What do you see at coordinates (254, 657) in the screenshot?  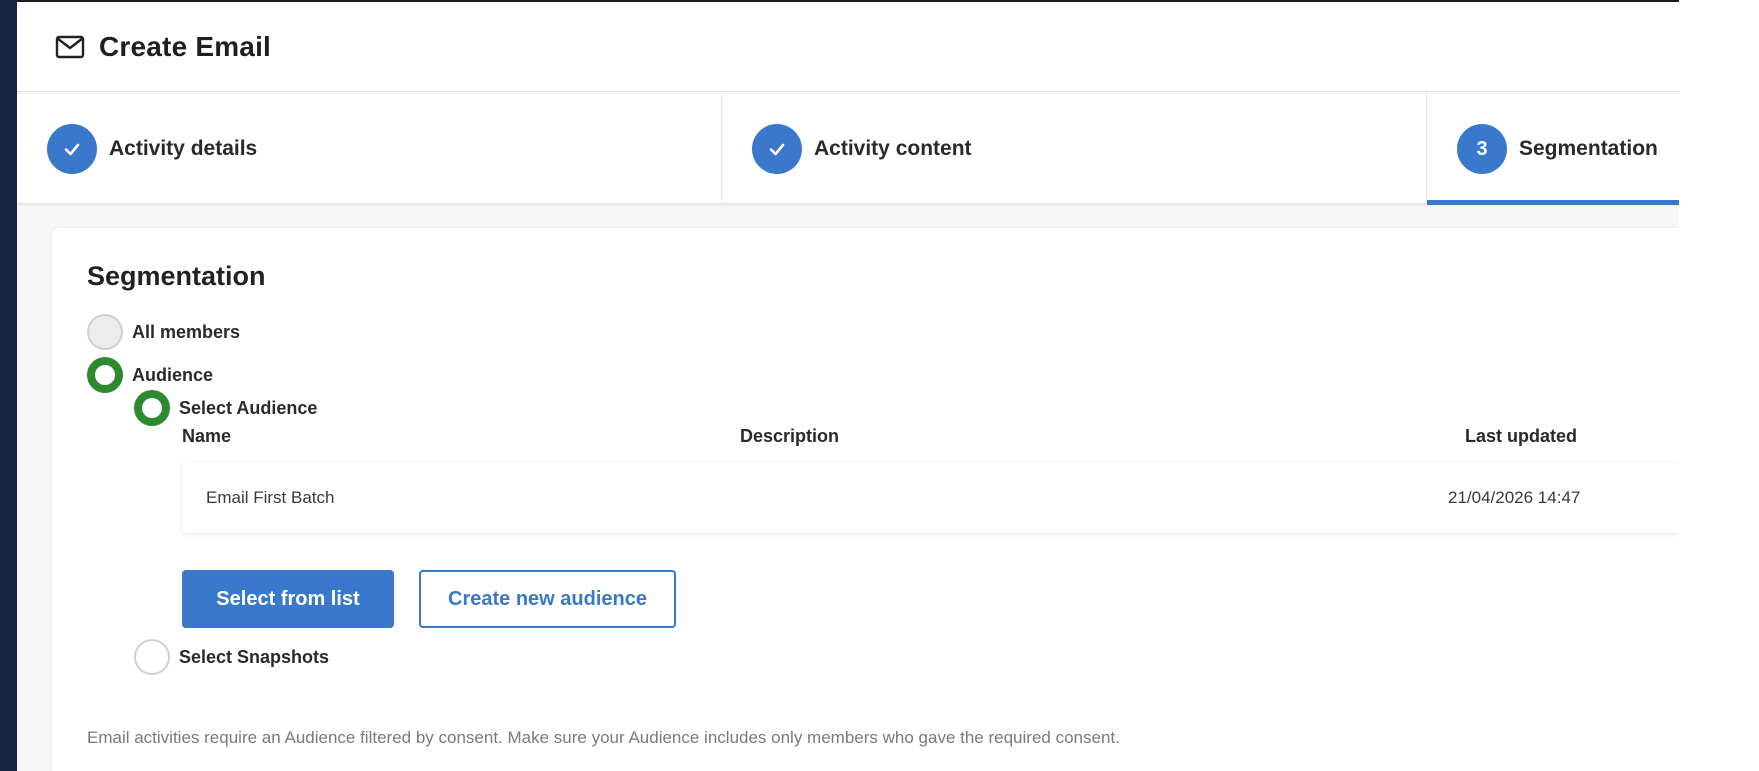 I see `radio-label-select-snapshots: Select Snapshots` at bounding box center [254, 657].